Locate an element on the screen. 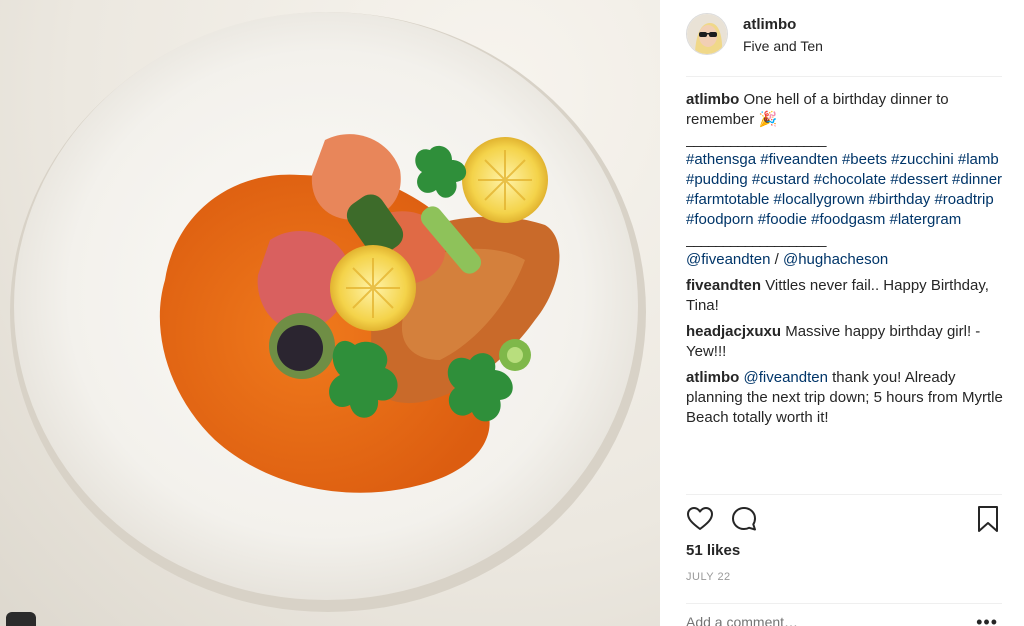 This screenshot has height=626, width=1024. avatar-image is located at coordinates (707, 34).